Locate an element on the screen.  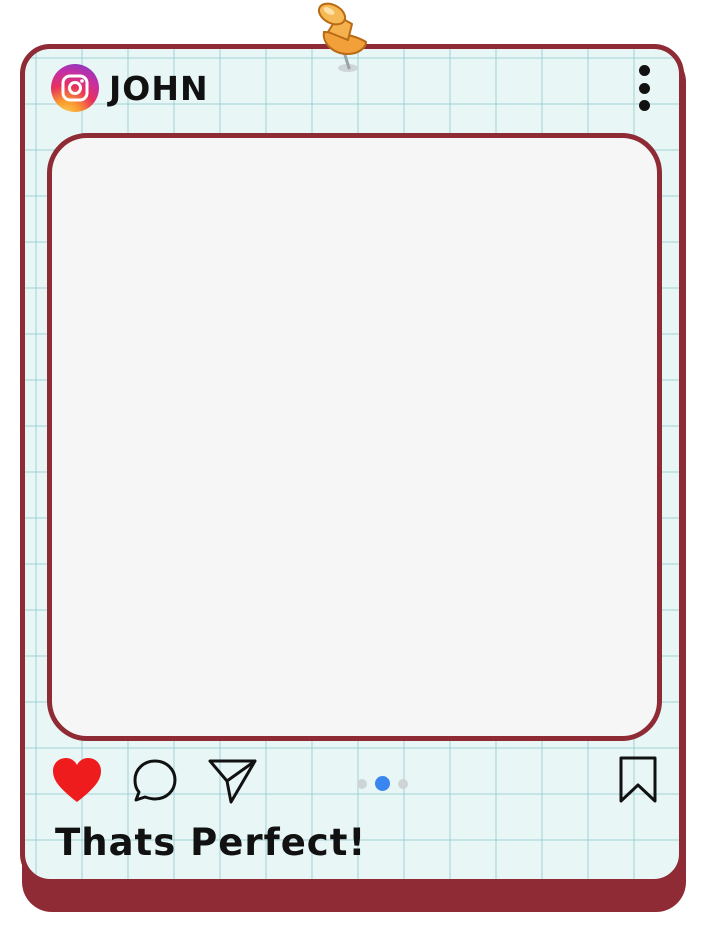
post-header: JOHN is located at coordinates (130, 88).